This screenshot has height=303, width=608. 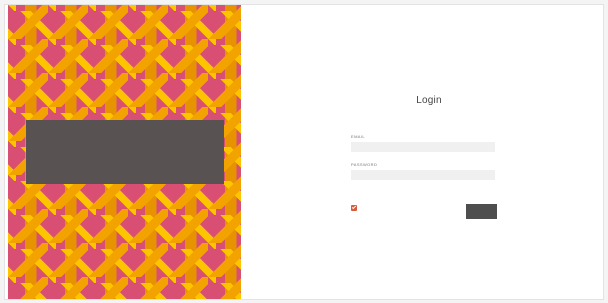 I want to click on email-label: EMAIL, so click(x=358, y=136).